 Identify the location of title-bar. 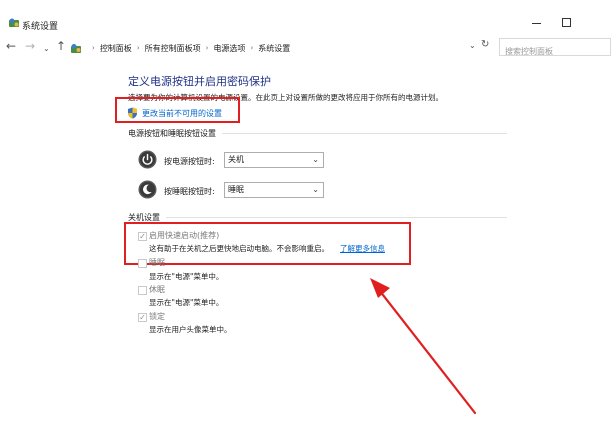
(308, 18).